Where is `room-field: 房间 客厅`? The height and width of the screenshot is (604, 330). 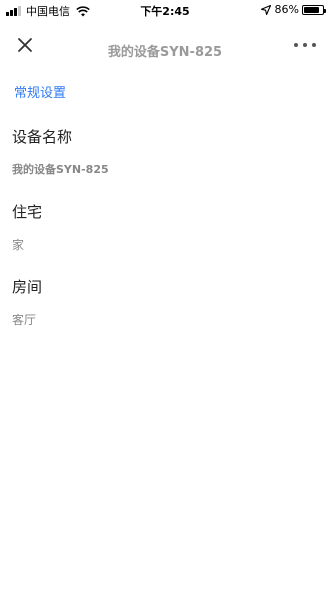 room-field: 房间 客厅 is located at coordinates (162, 302).